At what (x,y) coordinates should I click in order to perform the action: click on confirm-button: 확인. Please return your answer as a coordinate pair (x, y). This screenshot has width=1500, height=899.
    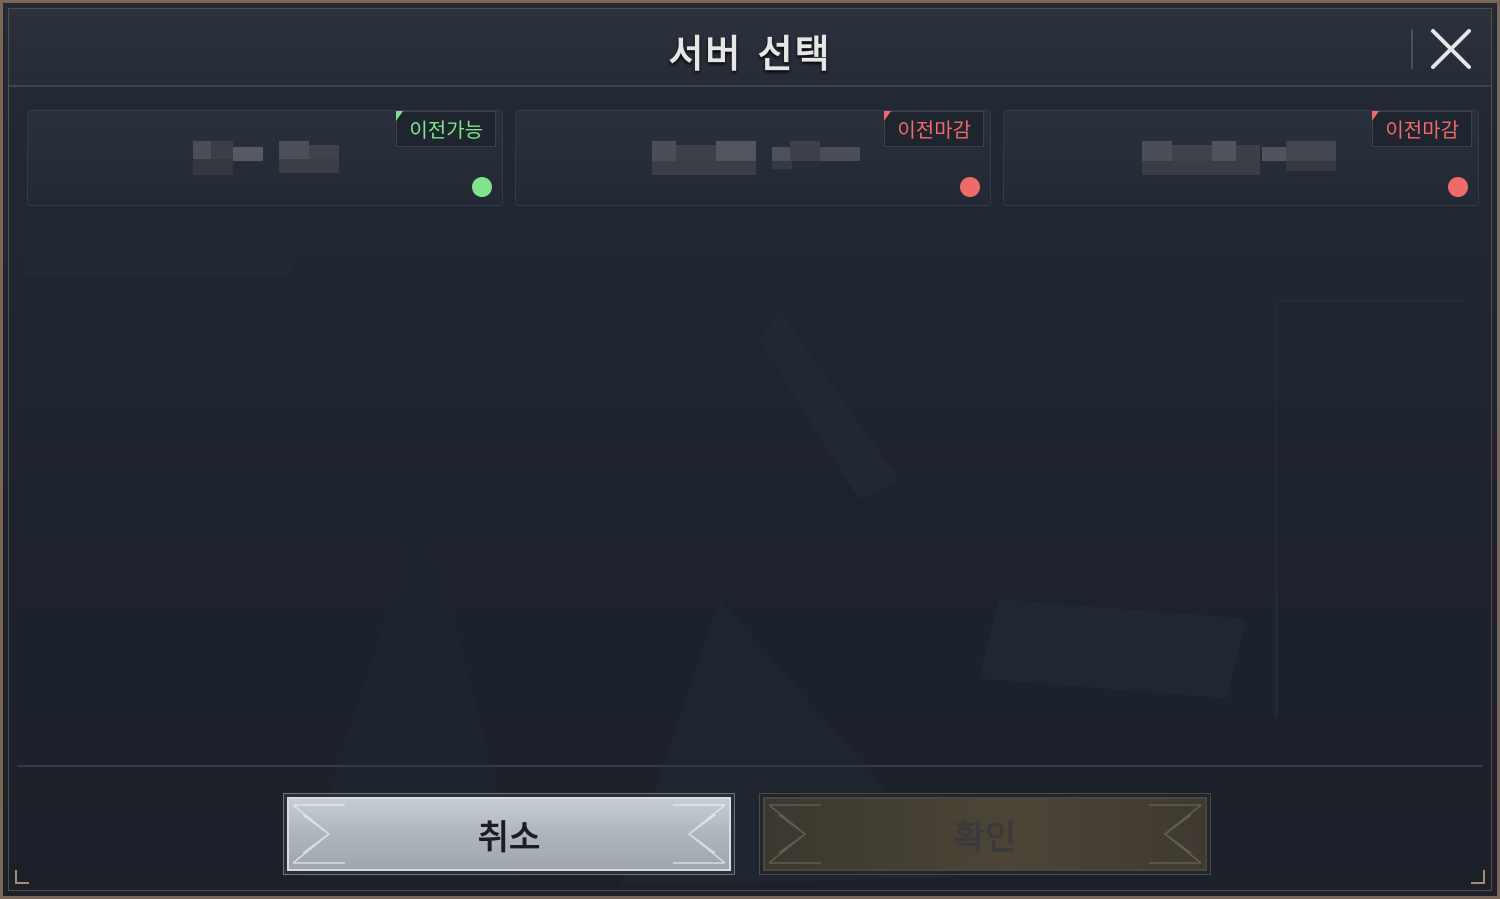
    Looking at the image, I should click on (985, 834).